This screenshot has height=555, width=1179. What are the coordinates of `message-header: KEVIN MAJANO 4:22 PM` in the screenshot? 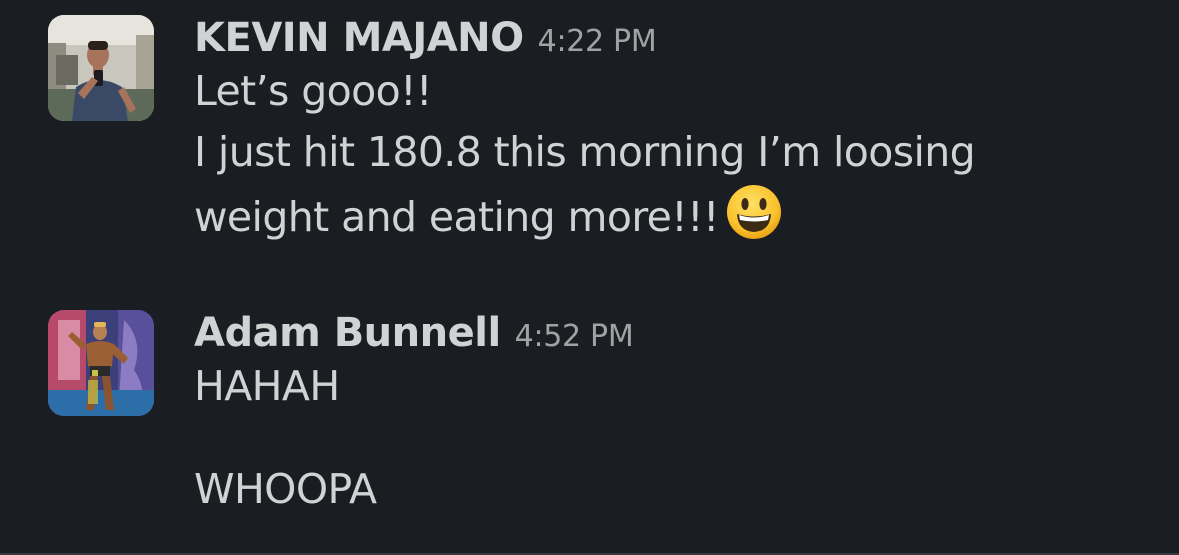 It's located at (674, 38).